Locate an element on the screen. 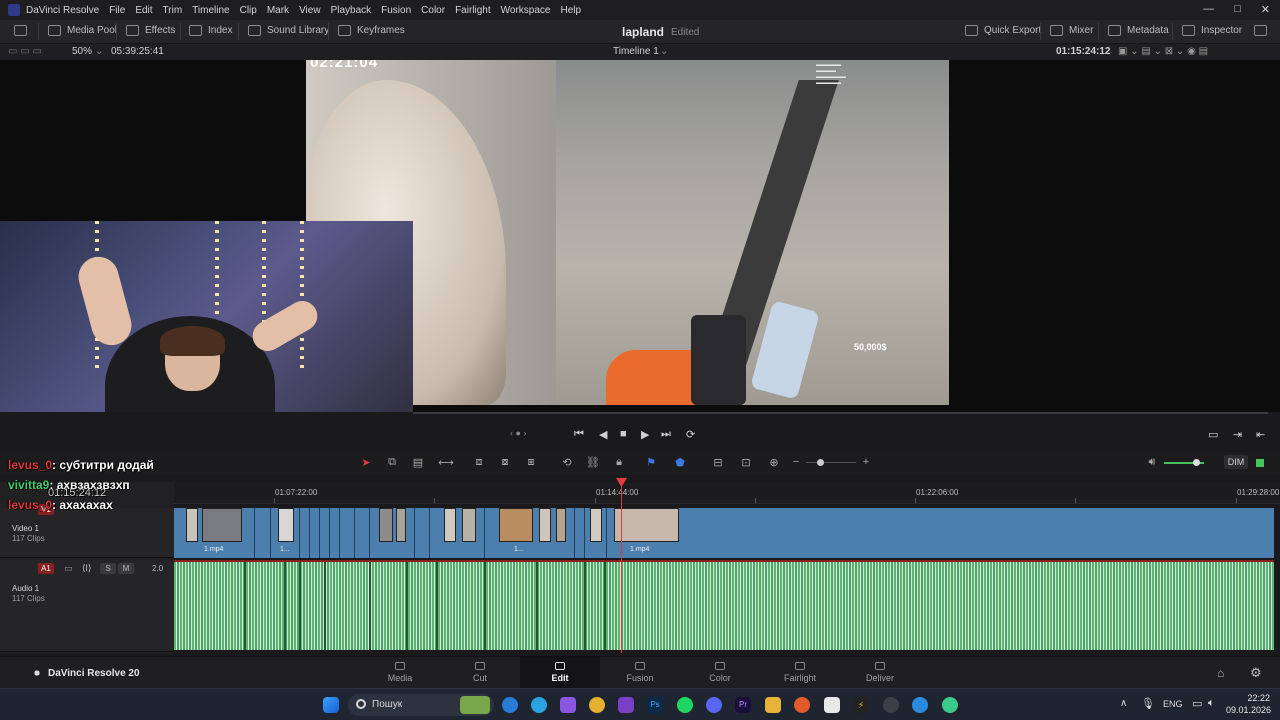 Image resolution: width=1280 pixels, height=720 pixels. lock-icon: 🔒︎ is located at coordinates (619, 462).